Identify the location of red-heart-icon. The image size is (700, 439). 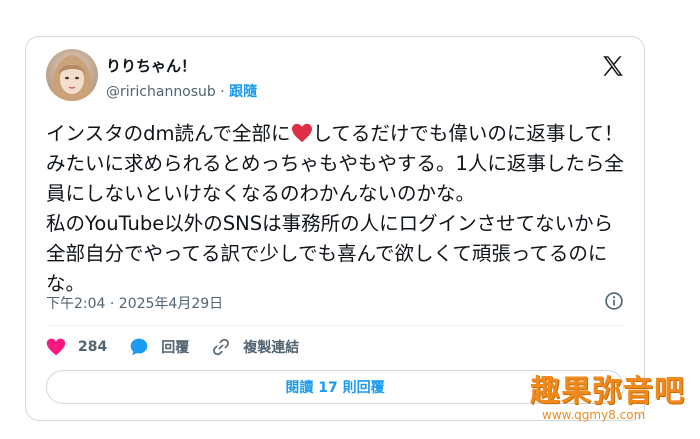
(301, 133).